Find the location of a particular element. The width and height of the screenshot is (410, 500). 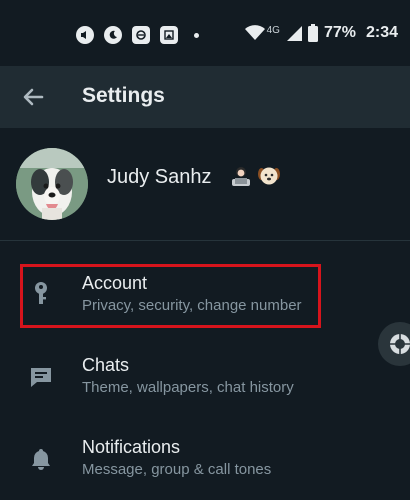

highlight-annotation-box is located at coordinates (170, 296).